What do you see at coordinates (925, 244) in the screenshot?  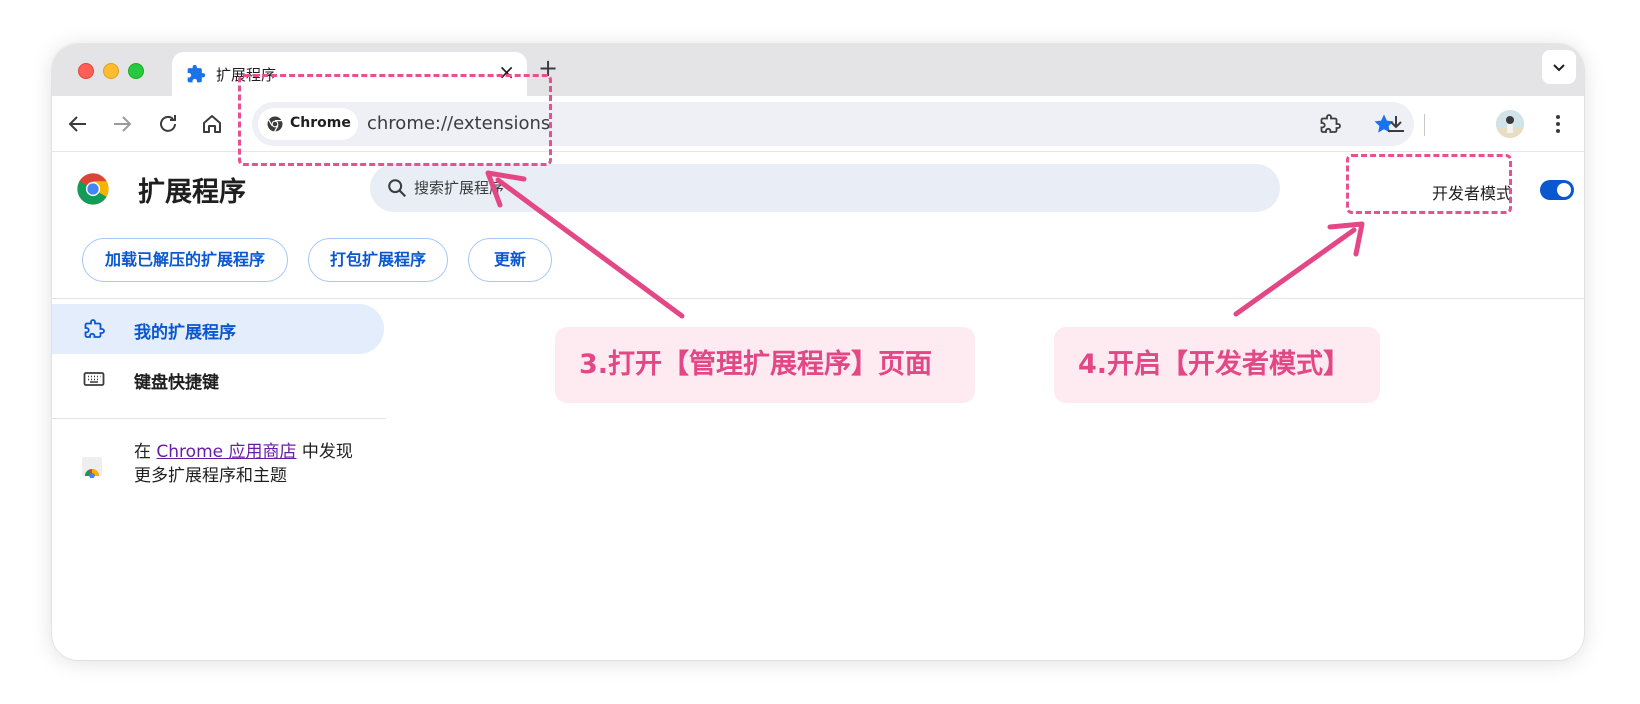 I see `annotation-arrows` at bounding box center [925, 244].